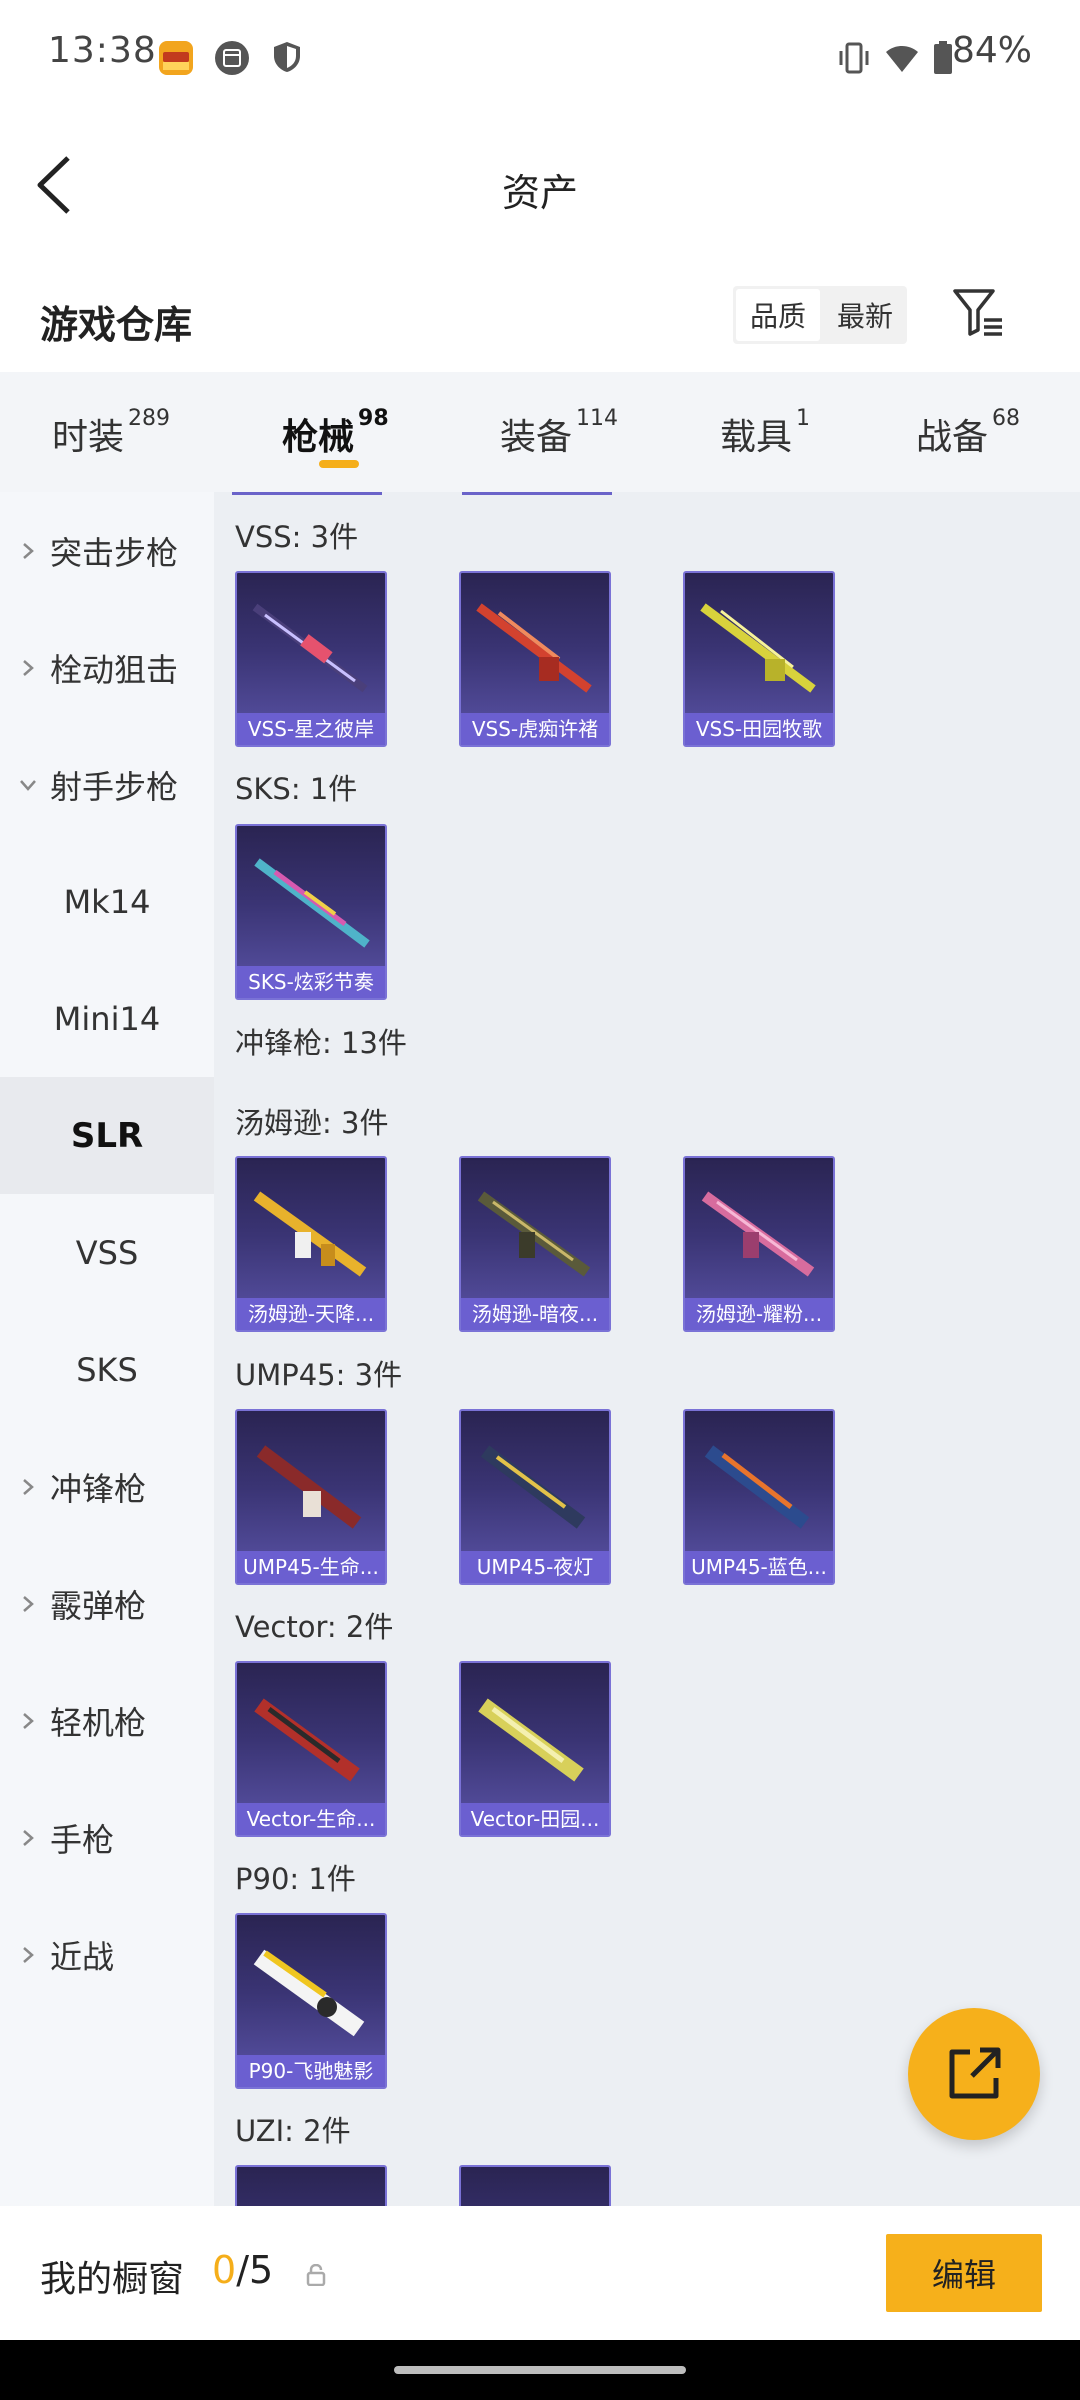  Describe the element at coordinates (765, 433) in the screenshot. I see `tab-vehicles: 载具 1` at that location.